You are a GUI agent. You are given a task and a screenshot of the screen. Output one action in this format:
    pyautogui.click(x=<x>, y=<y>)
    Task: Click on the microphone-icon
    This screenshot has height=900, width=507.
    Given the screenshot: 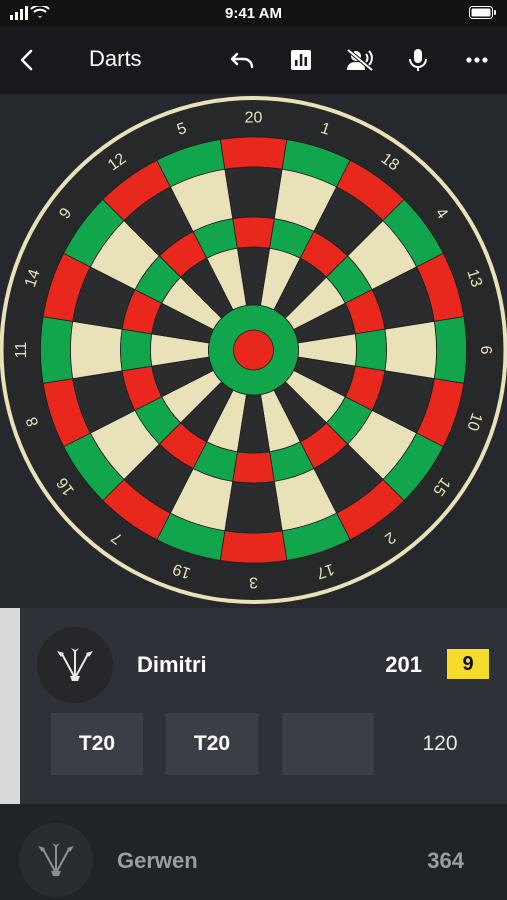 What is the action you would take?
    pyautogui.click(x=418, y=60)
    